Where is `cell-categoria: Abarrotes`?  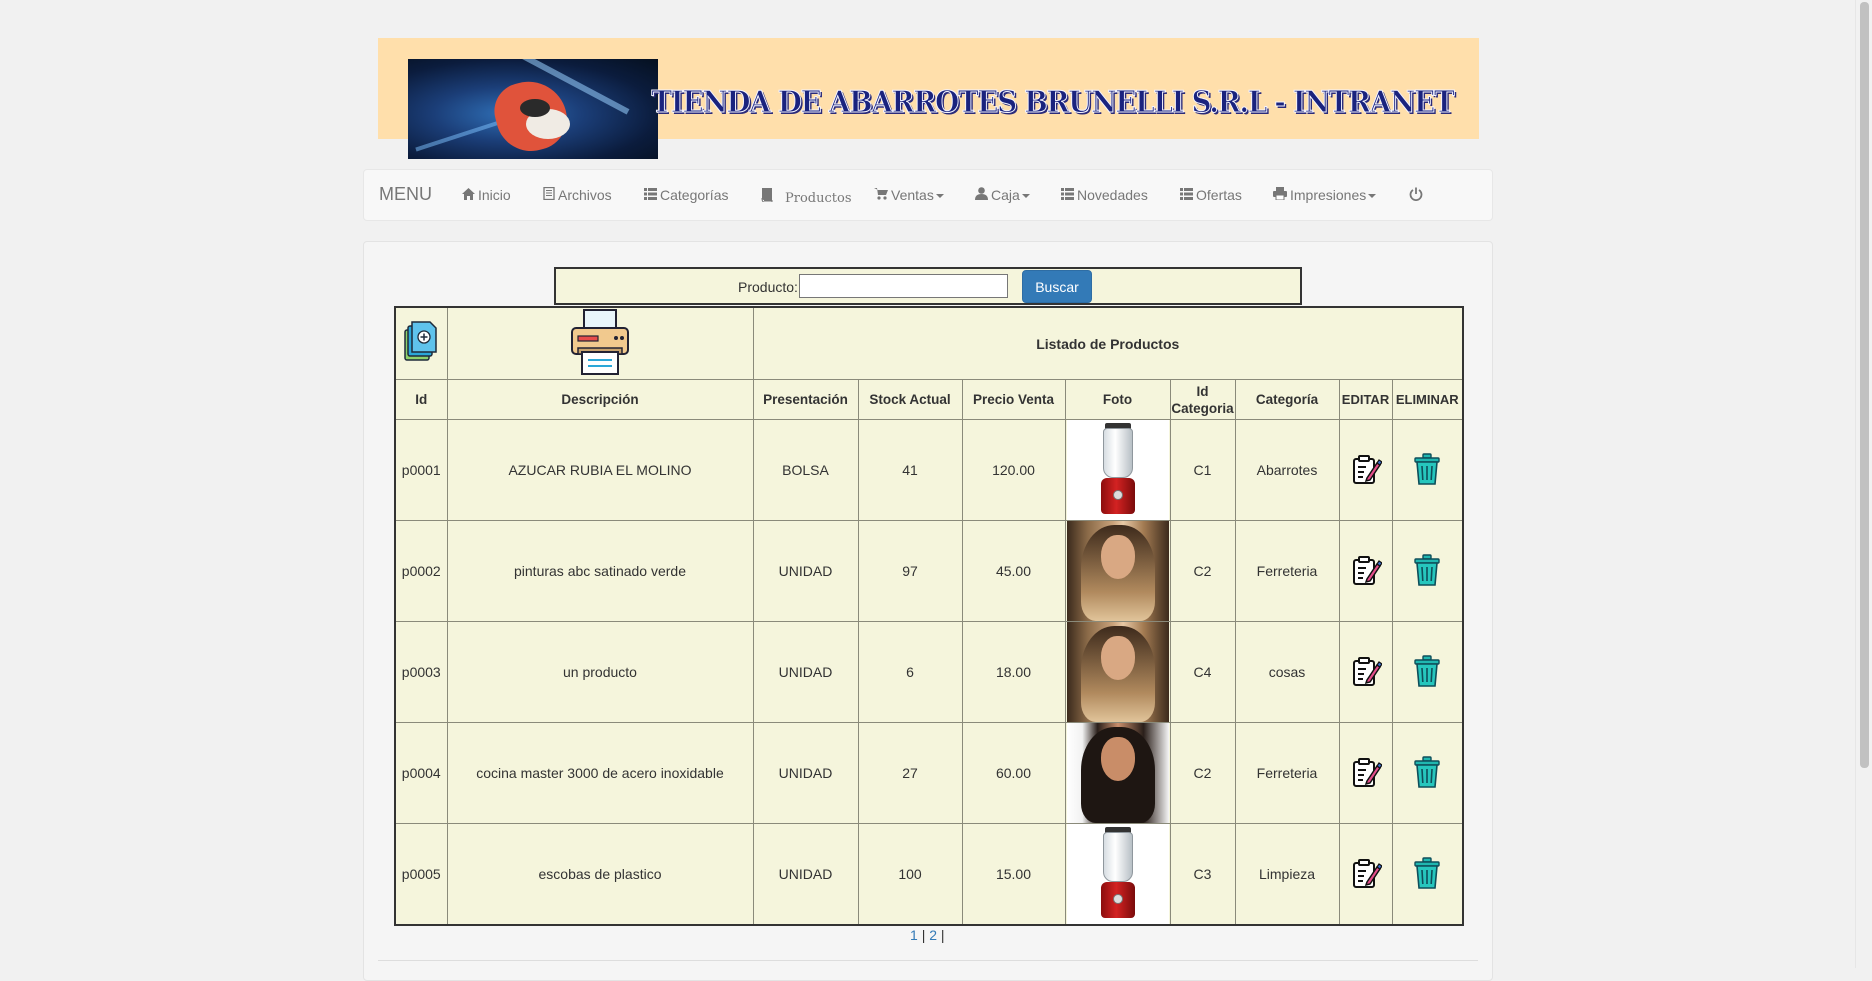 cell-categoria: Abarrotes is located at coordinates (1287, 470).